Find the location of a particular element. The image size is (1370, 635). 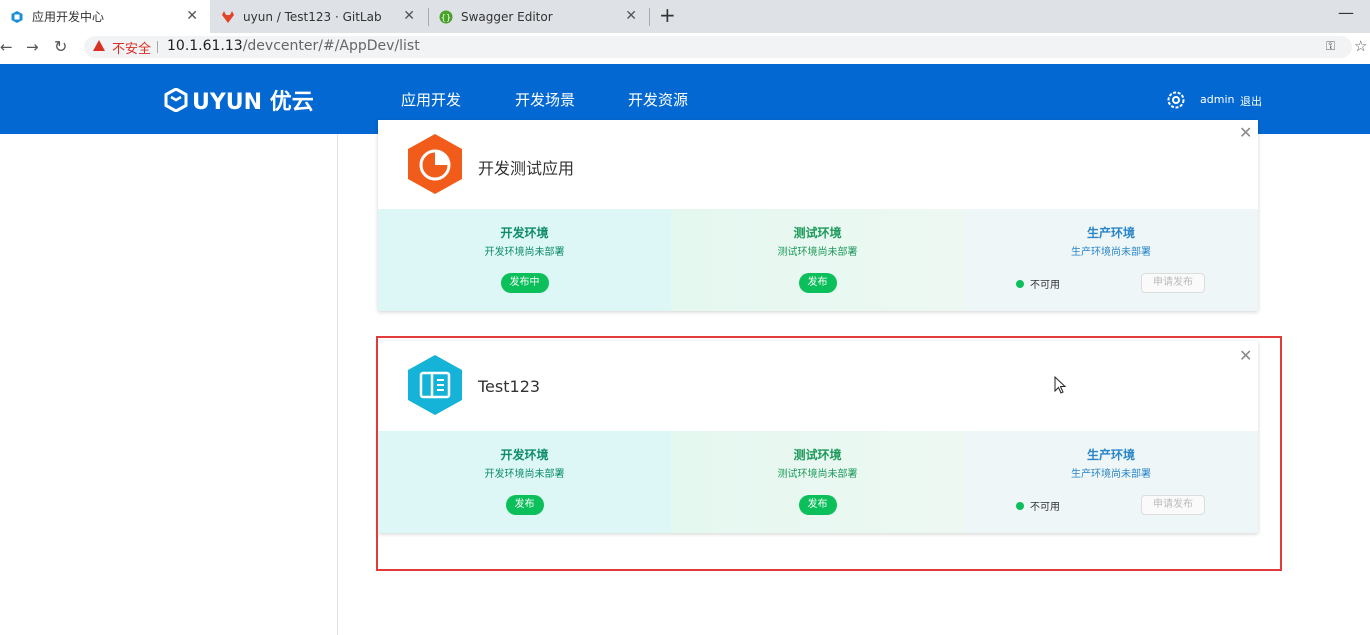

nav-app-dev: 应用开发 is located at coordinates (431, 99).